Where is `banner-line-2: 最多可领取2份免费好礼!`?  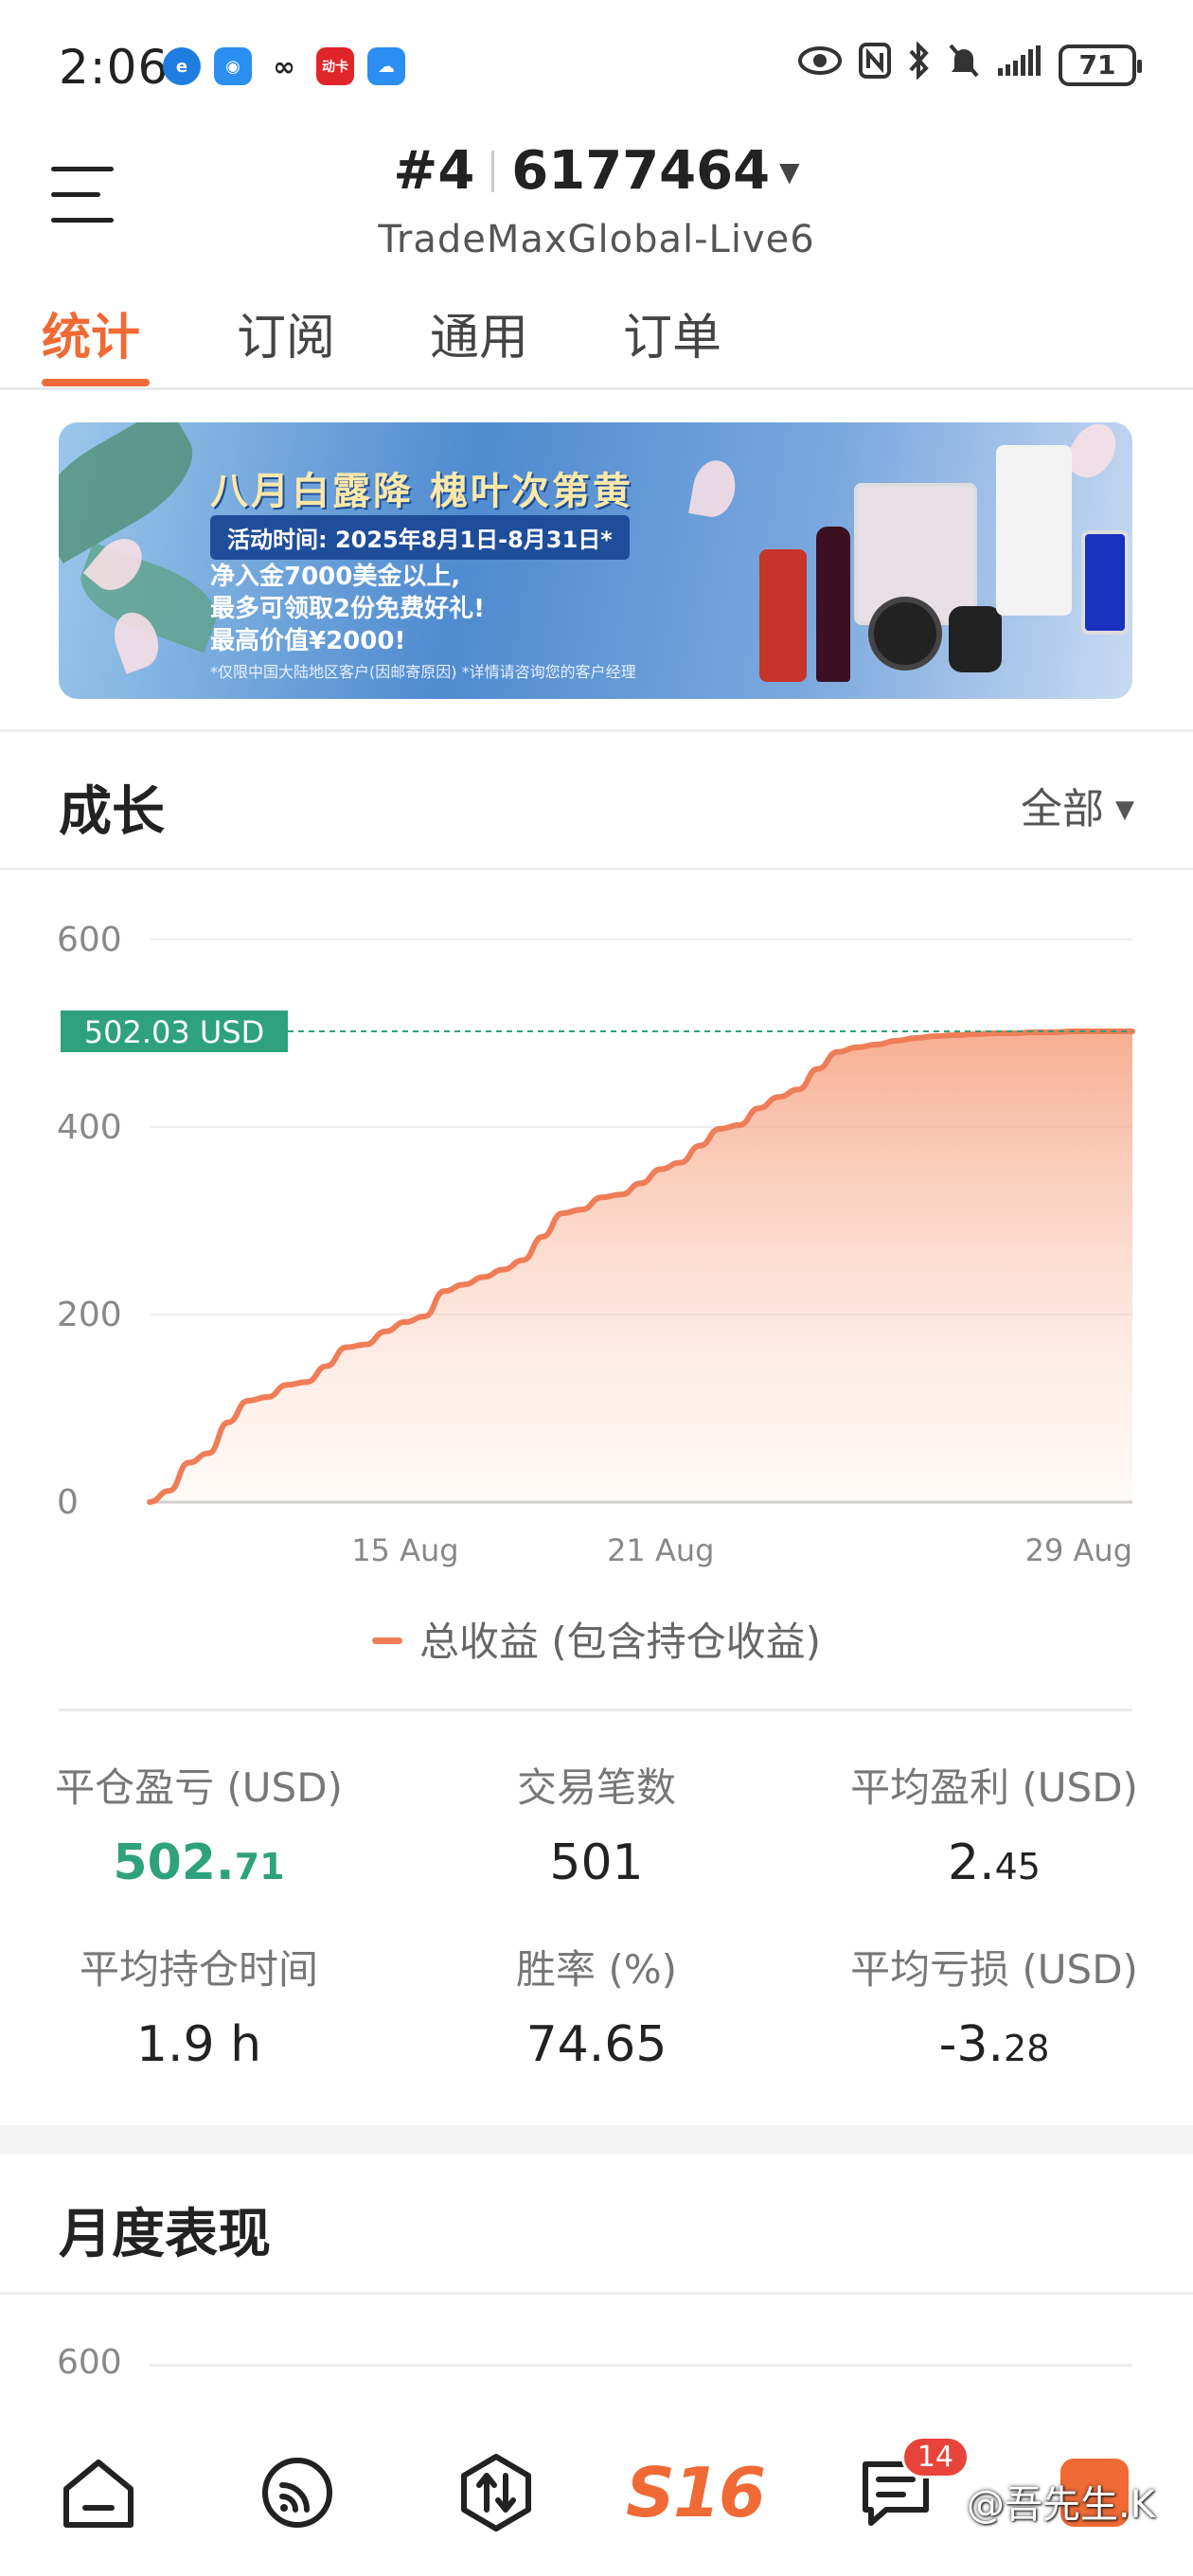
banner-line-2: 最多可领取2份免费好礼! is located at coordinates (347, 609).